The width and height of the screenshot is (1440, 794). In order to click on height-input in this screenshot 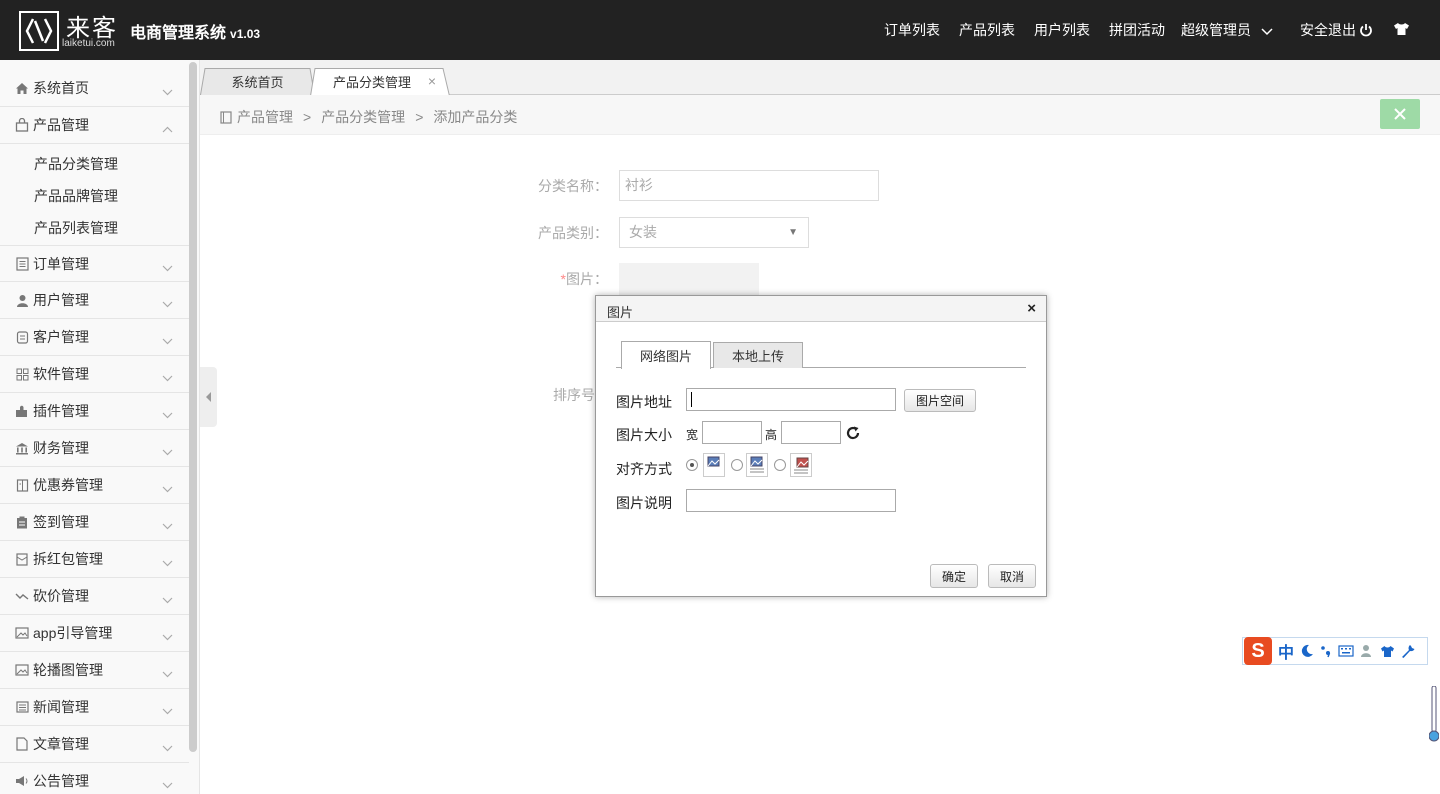, I will do `click(811, 432)`.